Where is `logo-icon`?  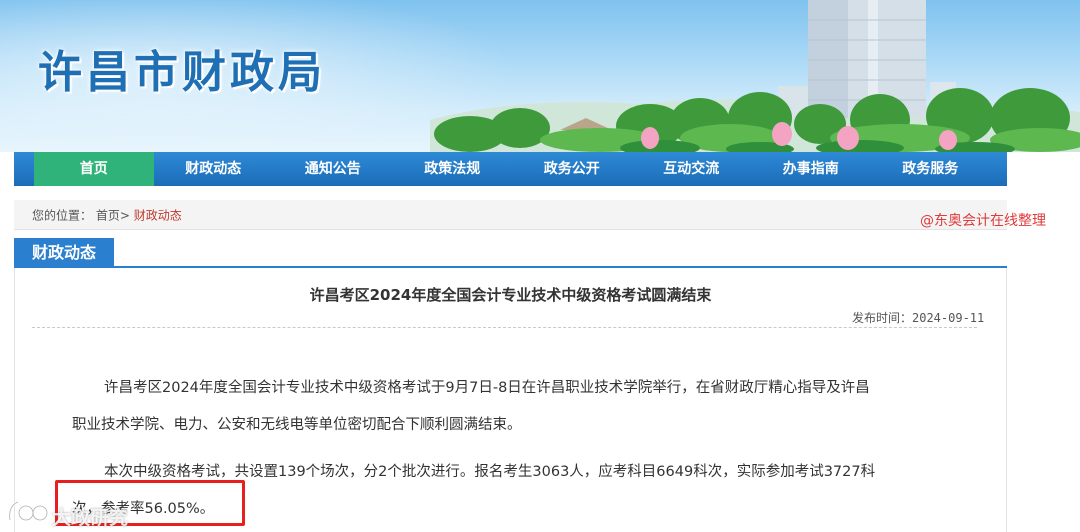 logo-icon is located at coordinates (28, 511).